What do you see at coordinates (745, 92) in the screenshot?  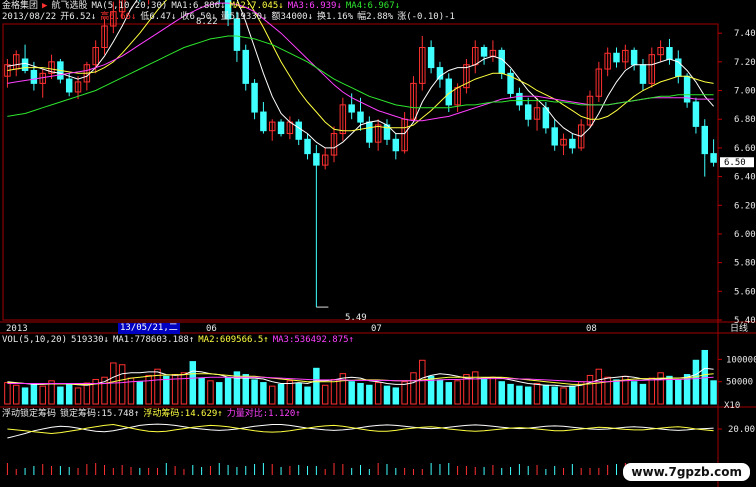 I see `price-tick-label: 7.00` at bounding box center [745, 92].